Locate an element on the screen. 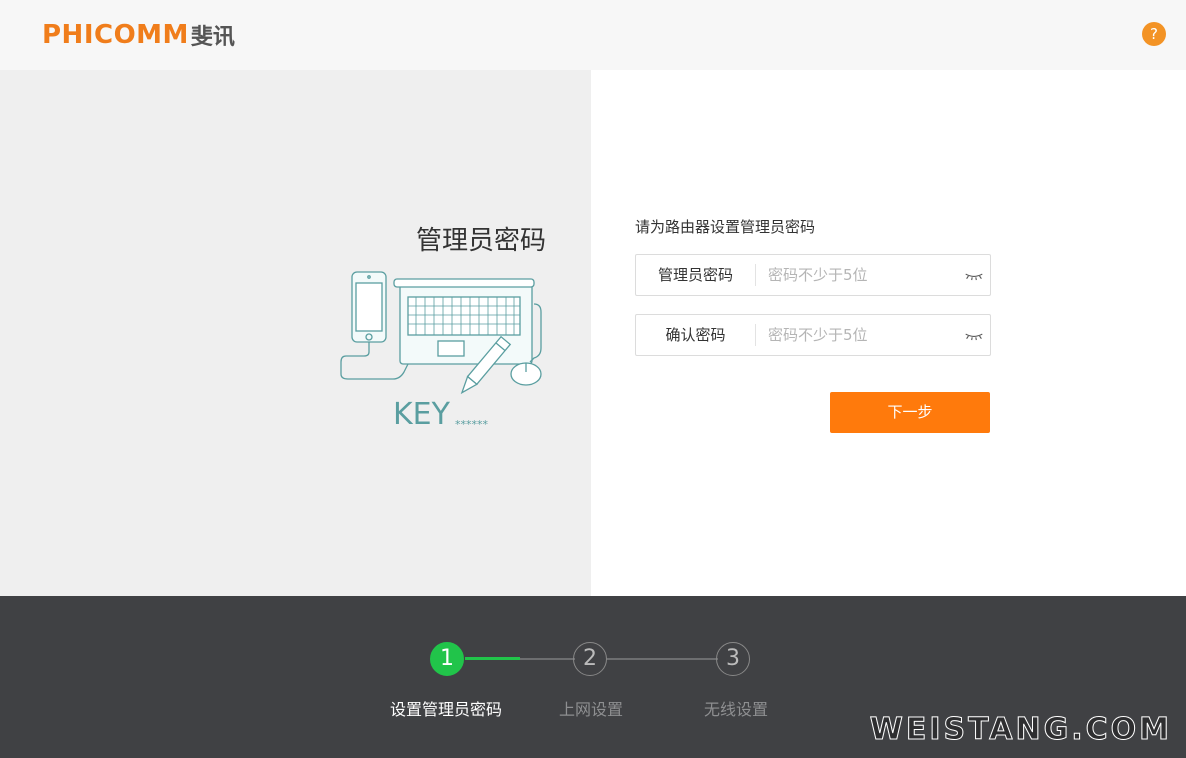 The height and width of the screenshot is (758, 1186). help-icon: ? is located at coordinates (1154, 34).